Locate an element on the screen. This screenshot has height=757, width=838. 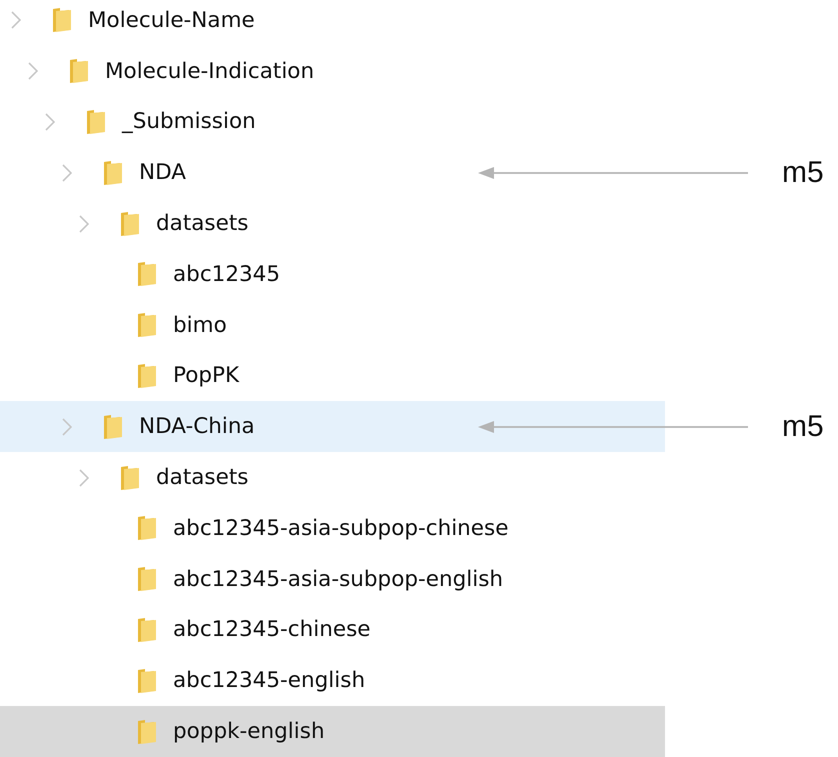
folder-name: Molecule-Indication is located at coordinates (209, 71).